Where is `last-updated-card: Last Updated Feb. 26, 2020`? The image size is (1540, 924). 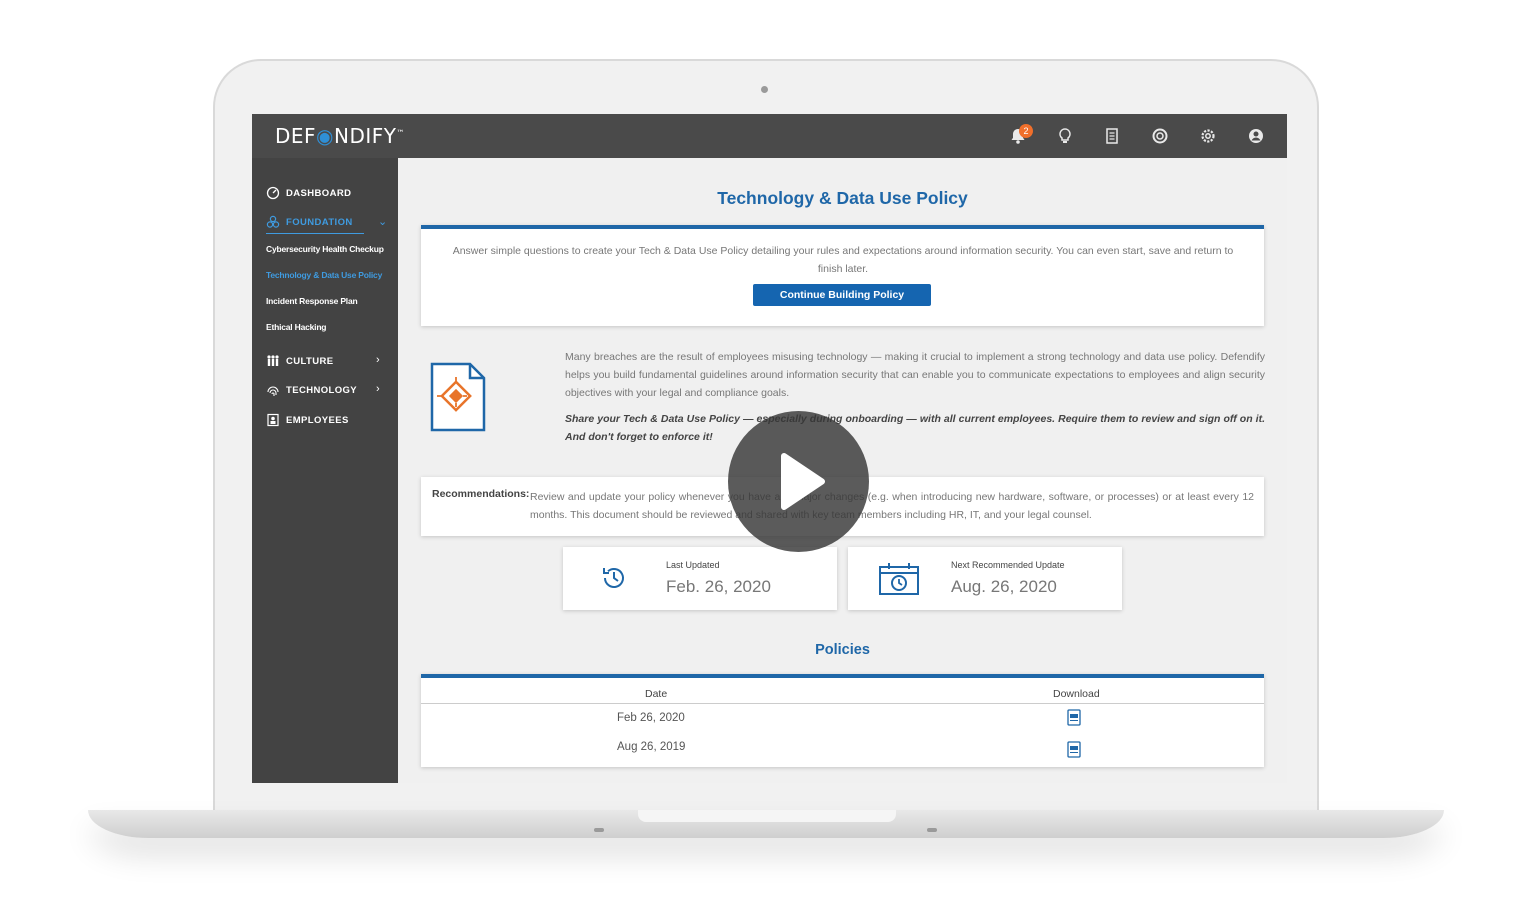 last-updated-card: Last Updated Feb. 26, 2020 is located at coordinates (700, 578).